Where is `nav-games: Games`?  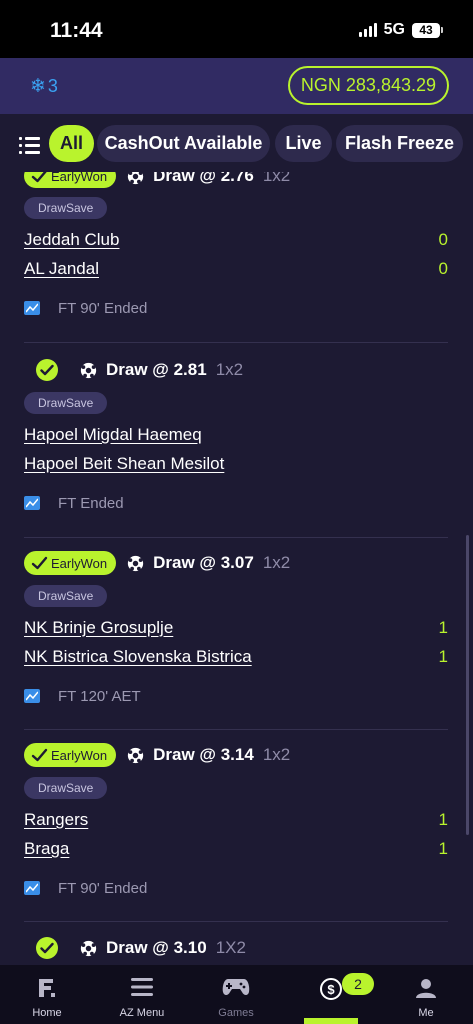
nav-games: Games is located at coordinates (236, 994).